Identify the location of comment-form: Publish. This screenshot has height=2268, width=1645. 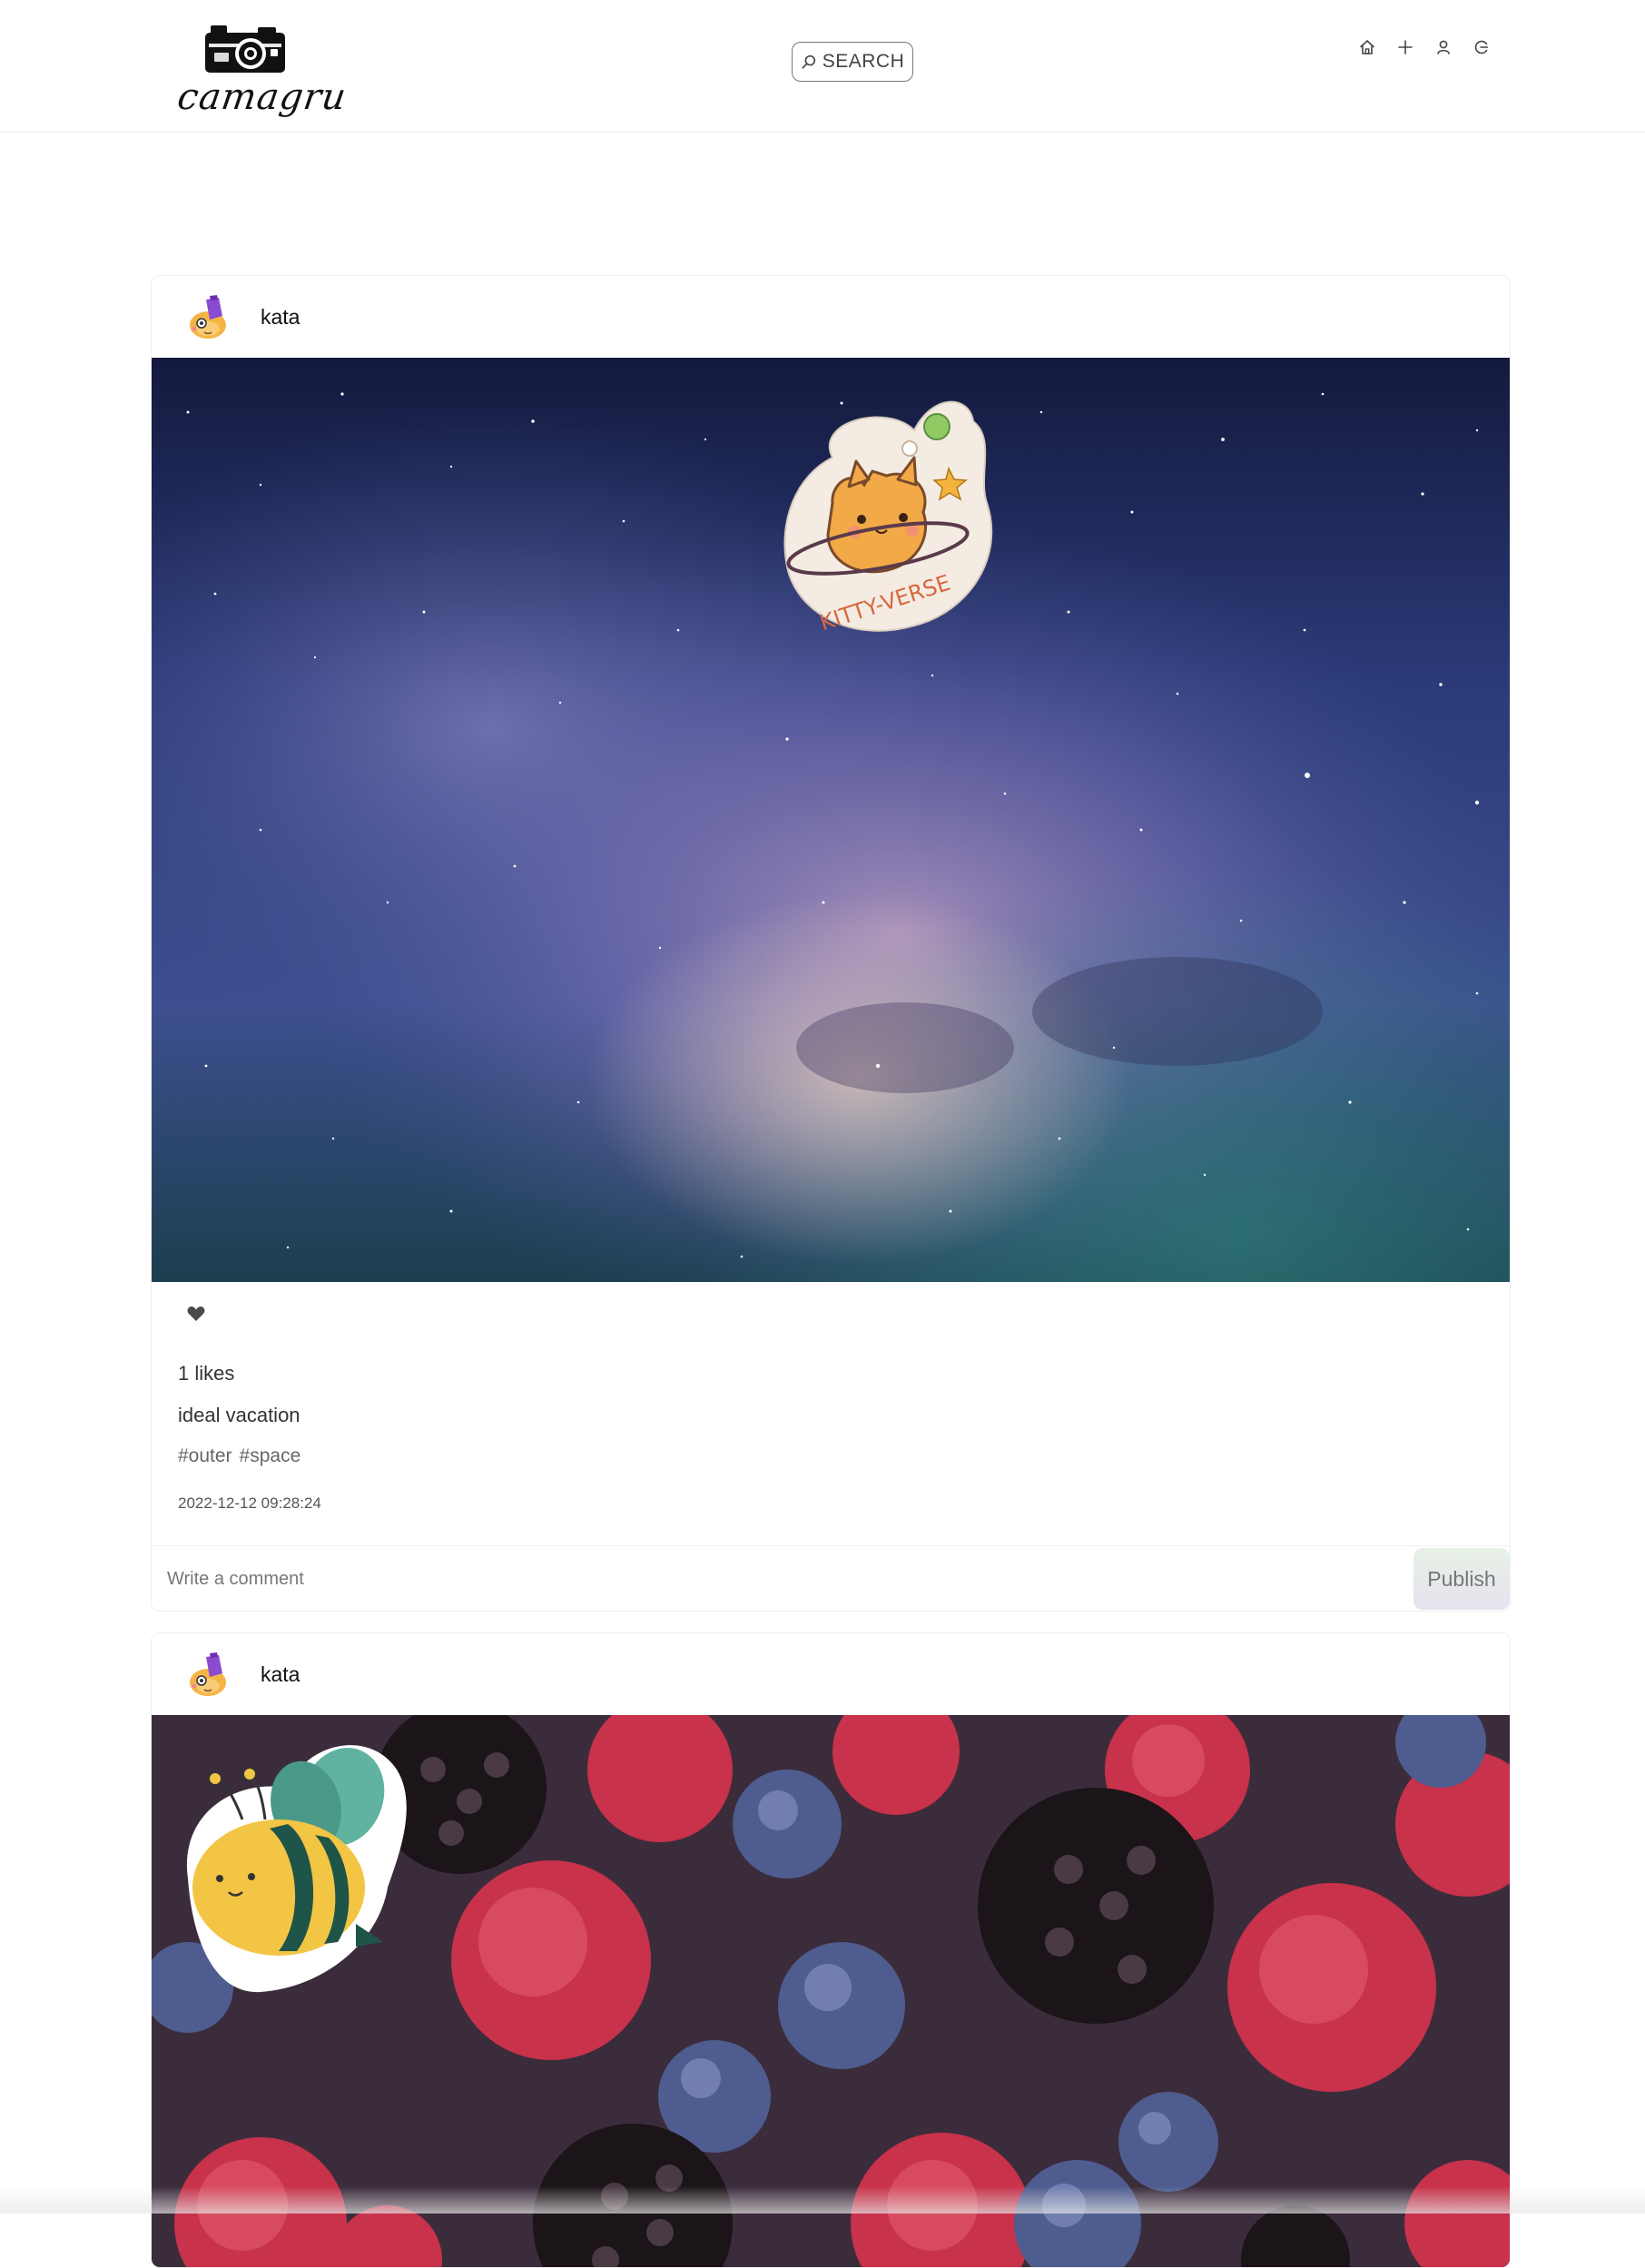
(831, 1578).